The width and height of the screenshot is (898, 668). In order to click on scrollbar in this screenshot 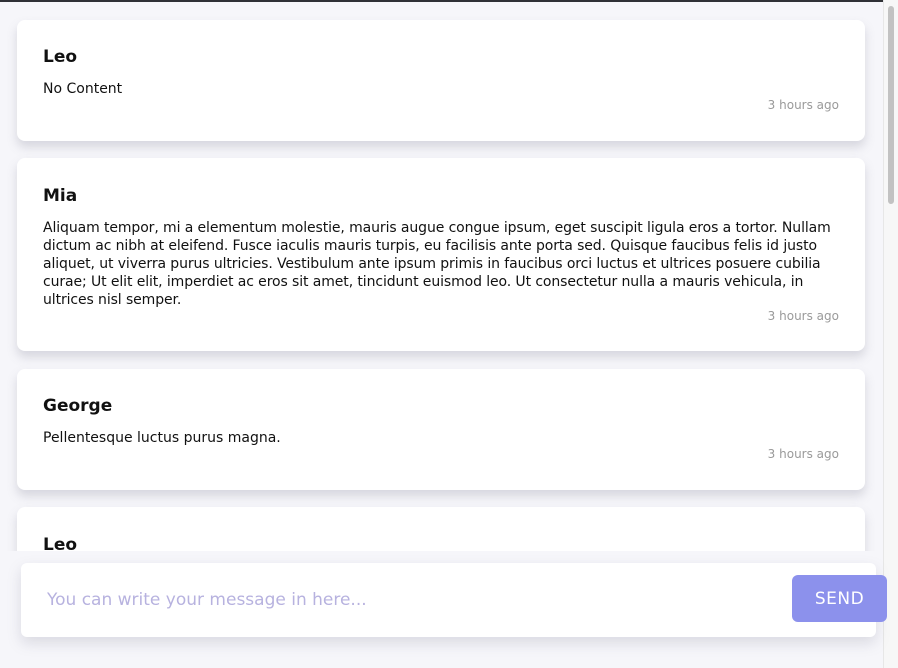, I will do `click(890, 334)`.